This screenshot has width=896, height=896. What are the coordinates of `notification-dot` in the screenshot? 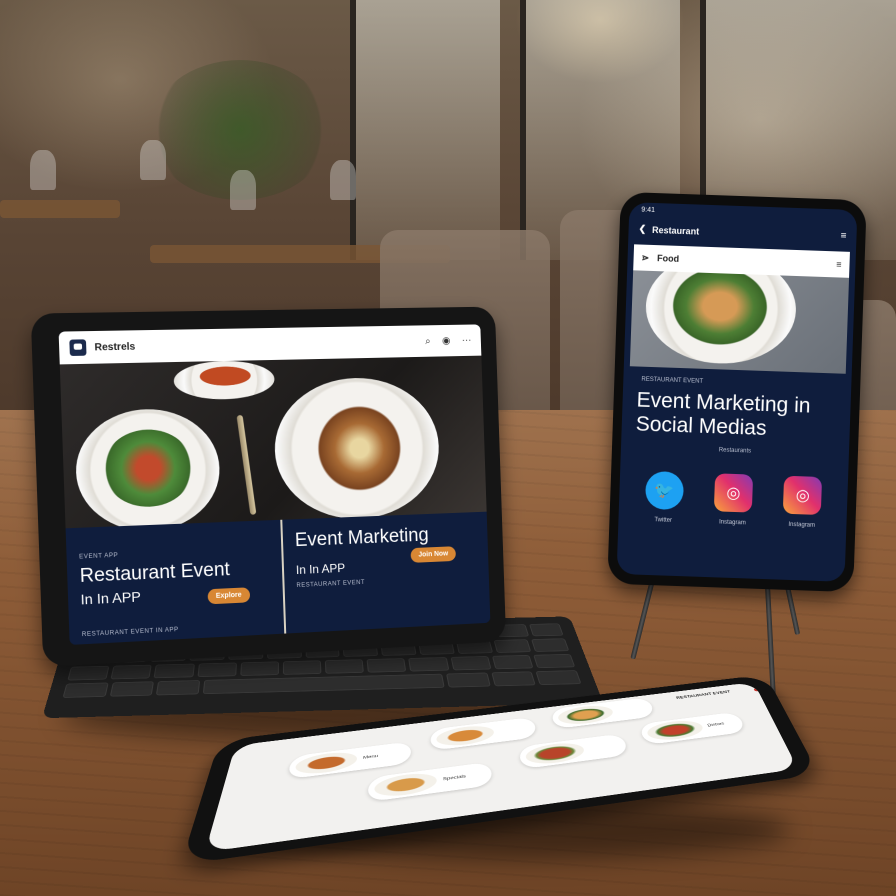 It's located at (756, 689).